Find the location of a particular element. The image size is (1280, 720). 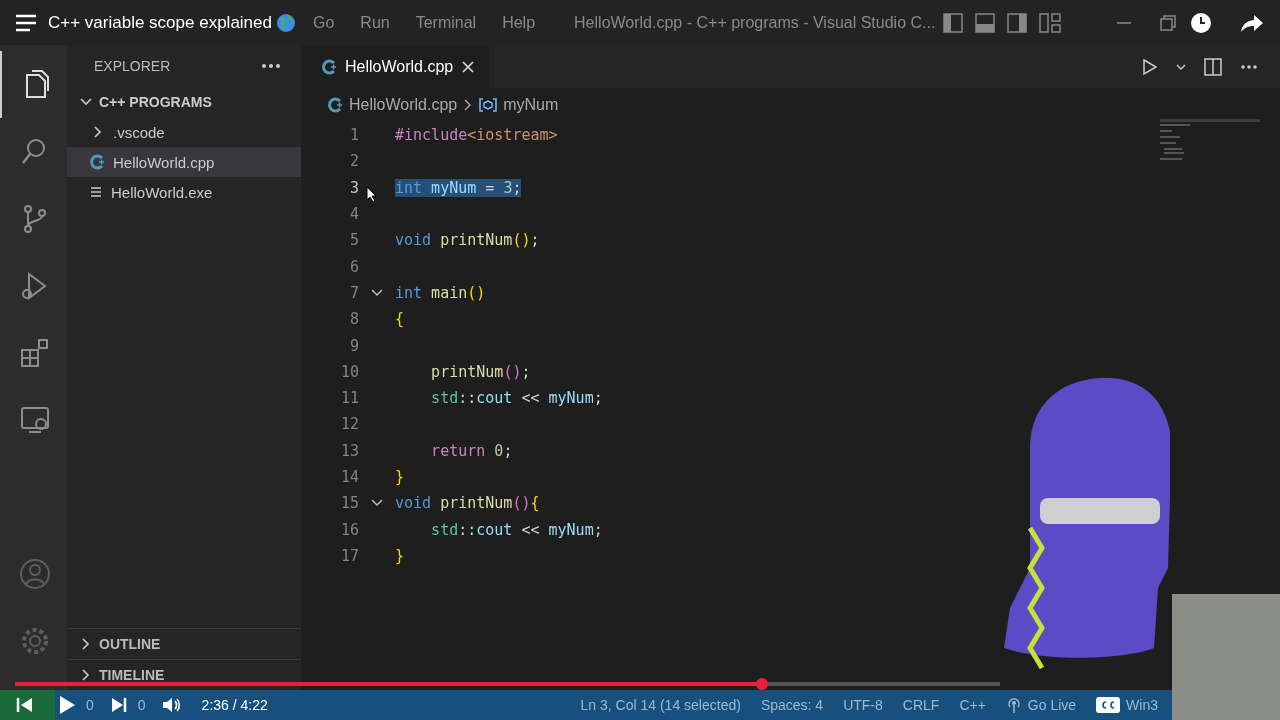

line-number: 6 is located at coordinates (353, 266).